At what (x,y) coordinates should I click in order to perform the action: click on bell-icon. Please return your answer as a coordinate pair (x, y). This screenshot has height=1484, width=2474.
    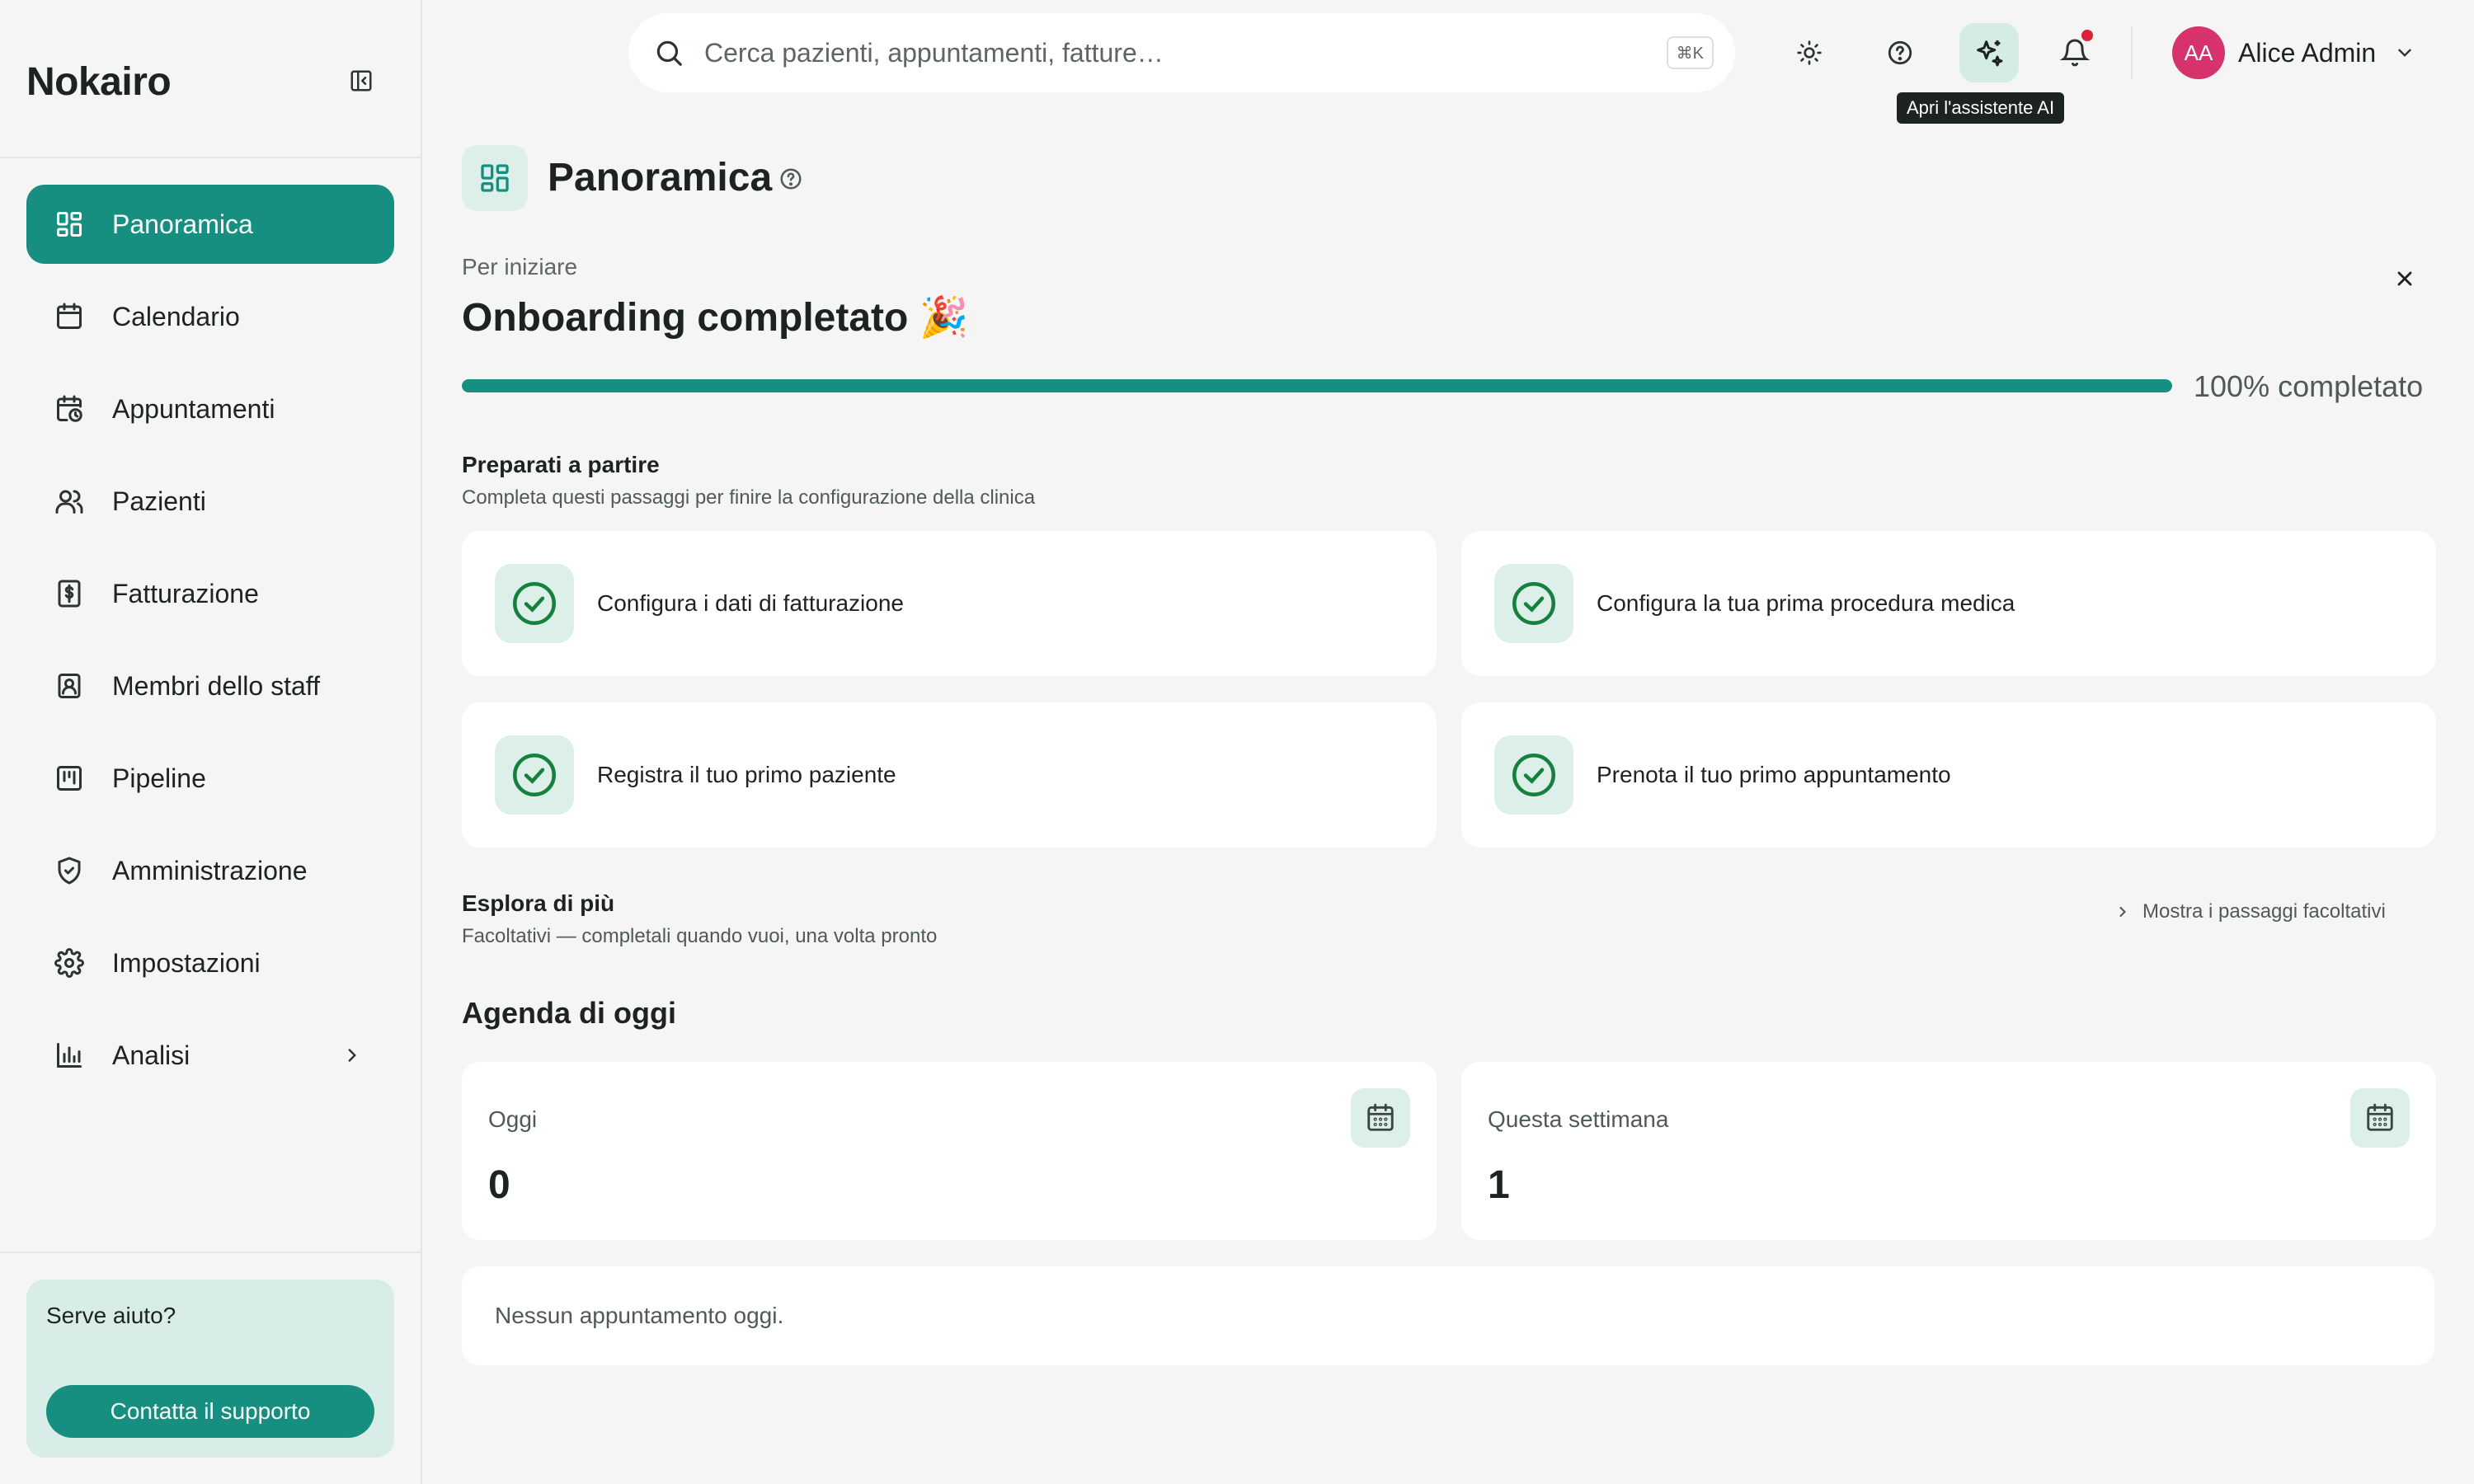
    Looking at the image, I should click on (2075, 53).